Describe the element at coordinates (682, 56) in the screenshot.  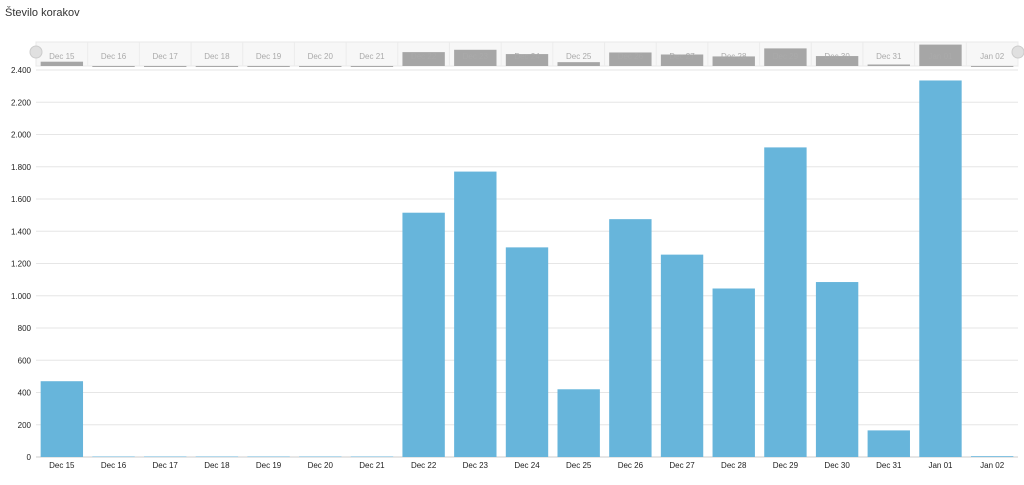
I see `navigator-label: Dec 27` at that location.